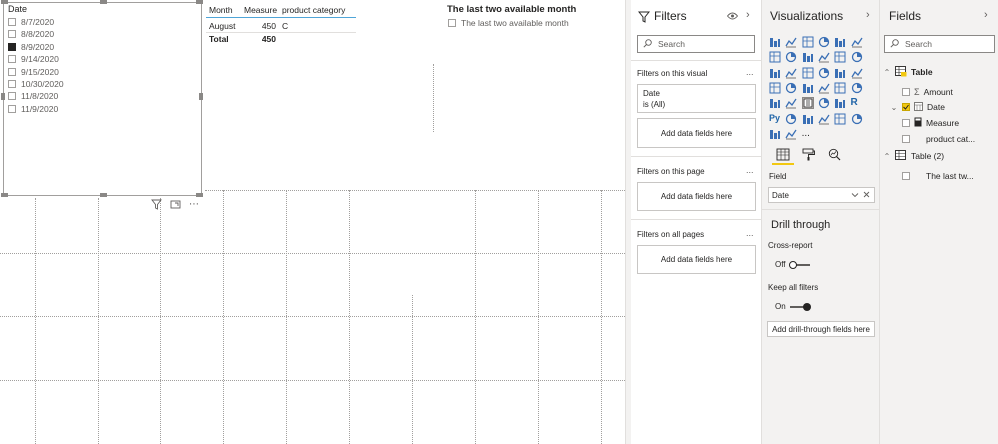 The width and height of the screenshot is (998, 444). What do you see at coordinates (12, 46) in the screenshot?
I see `slicer-checkbox-checked` at bounding box center [12, 46].